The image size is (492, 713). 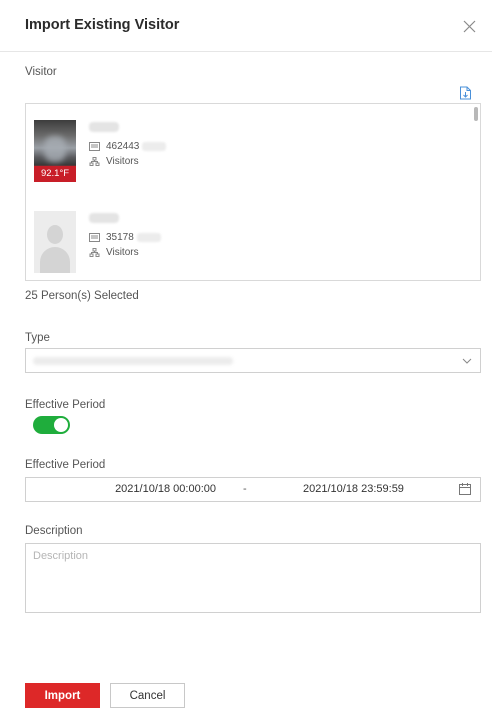 I want to click on dialog-header: Import Existing Visitor, so click(x=246, y=26).